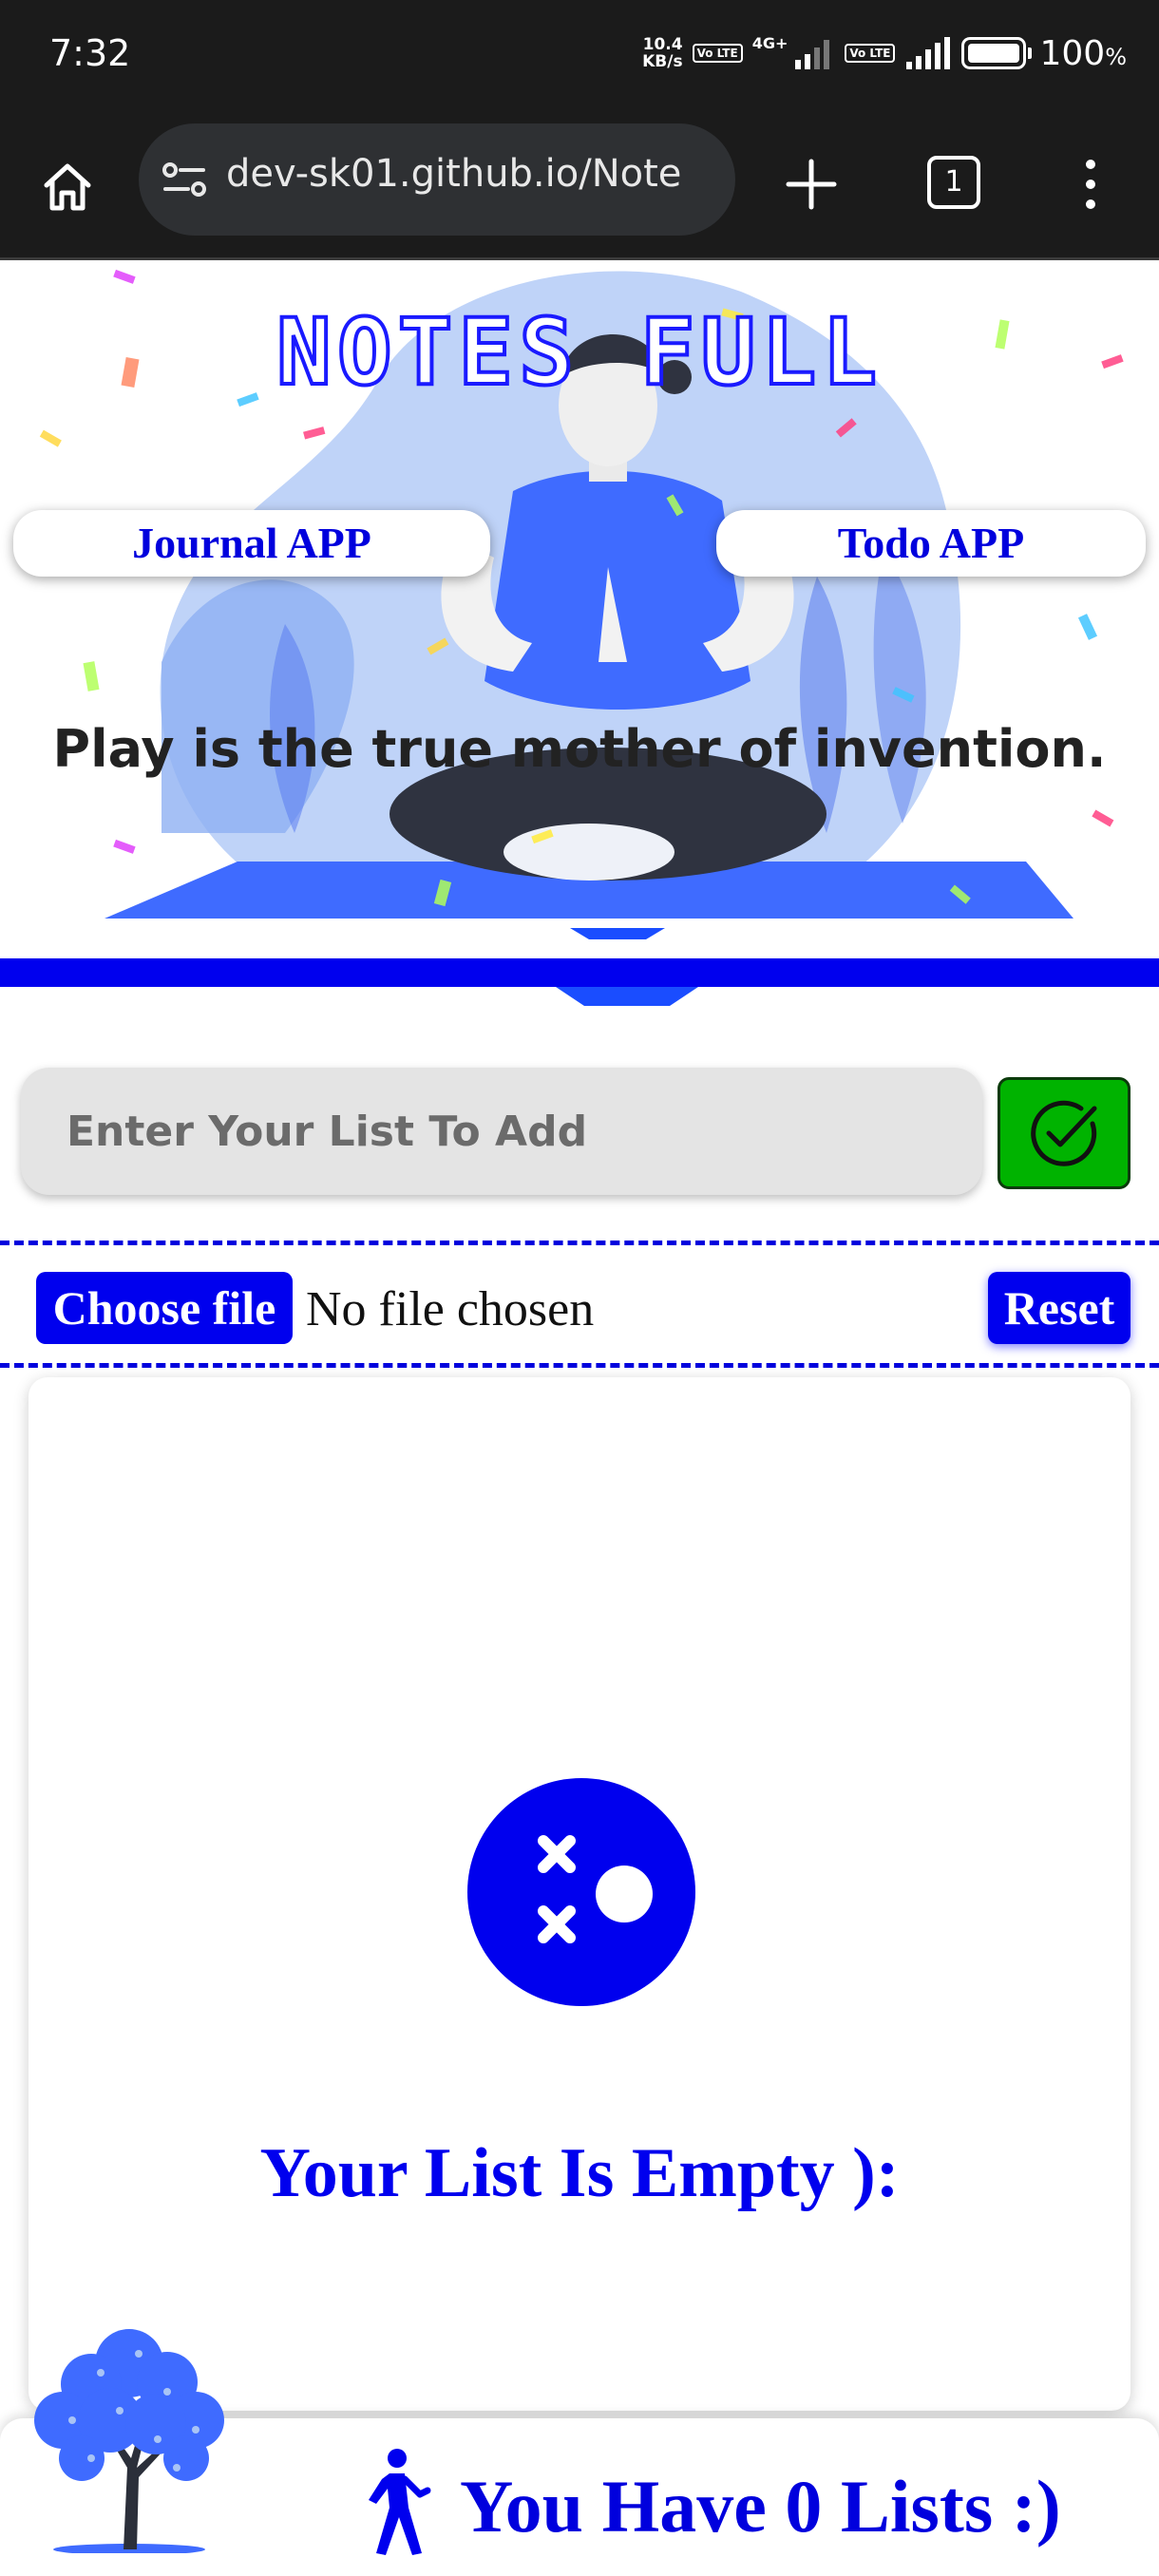  What do you see at coordinates (627, 997) in the screenshot?
I see `hero-divider-tab` at bounding box center [627, 997].